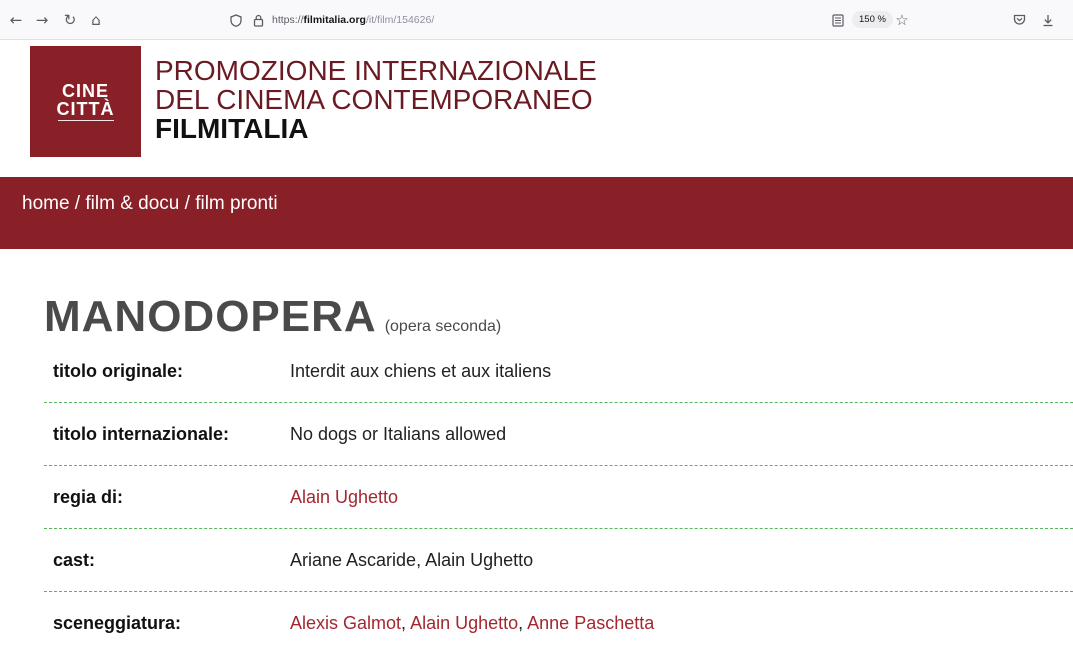 The image size is (1073, 657). I want to click on film-title: MANODOPERA (opera seconda), so click(272, 317).